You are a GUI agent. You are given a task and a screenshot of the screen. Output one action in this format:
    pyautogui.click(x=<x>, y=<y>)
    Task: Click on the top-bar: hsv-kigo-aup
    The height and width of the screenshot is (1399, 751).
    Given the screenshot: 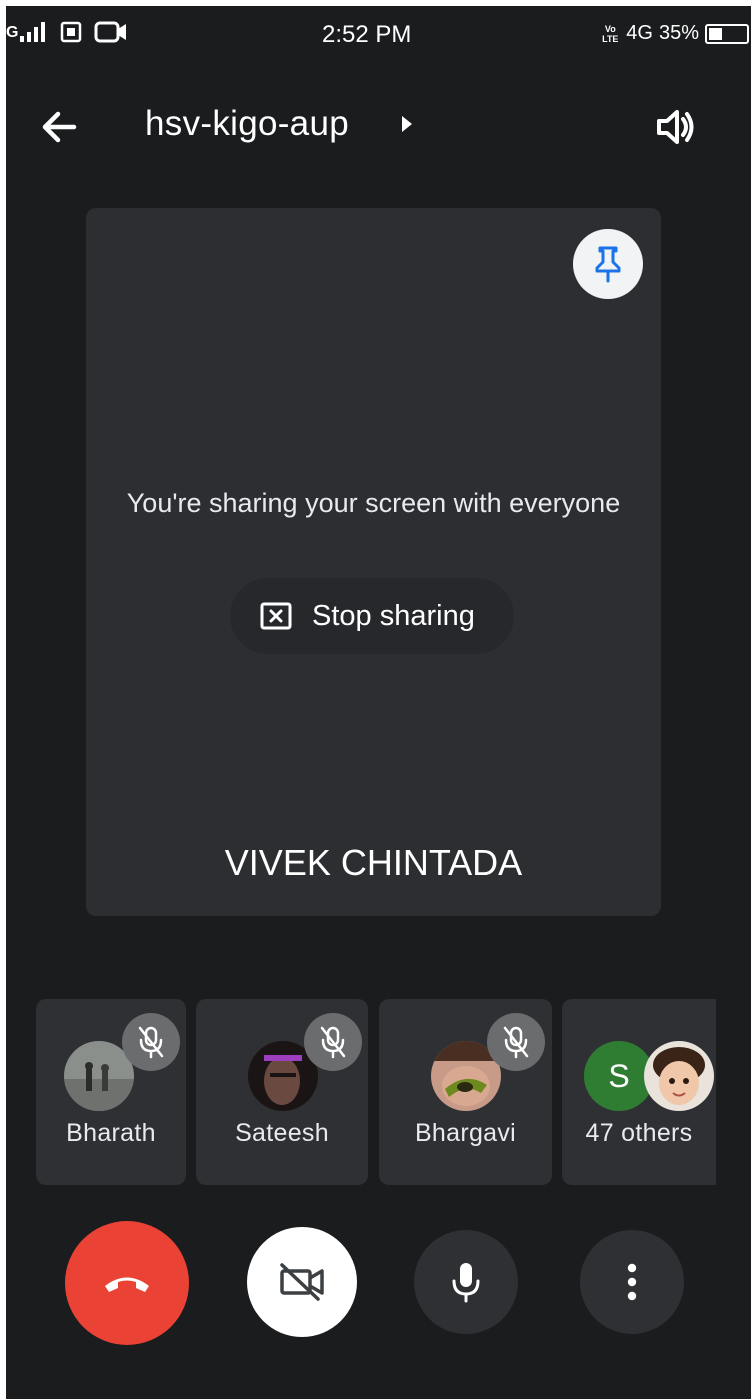 What is the action you would take?
    pyautogui.click(x=378, y=126)
    